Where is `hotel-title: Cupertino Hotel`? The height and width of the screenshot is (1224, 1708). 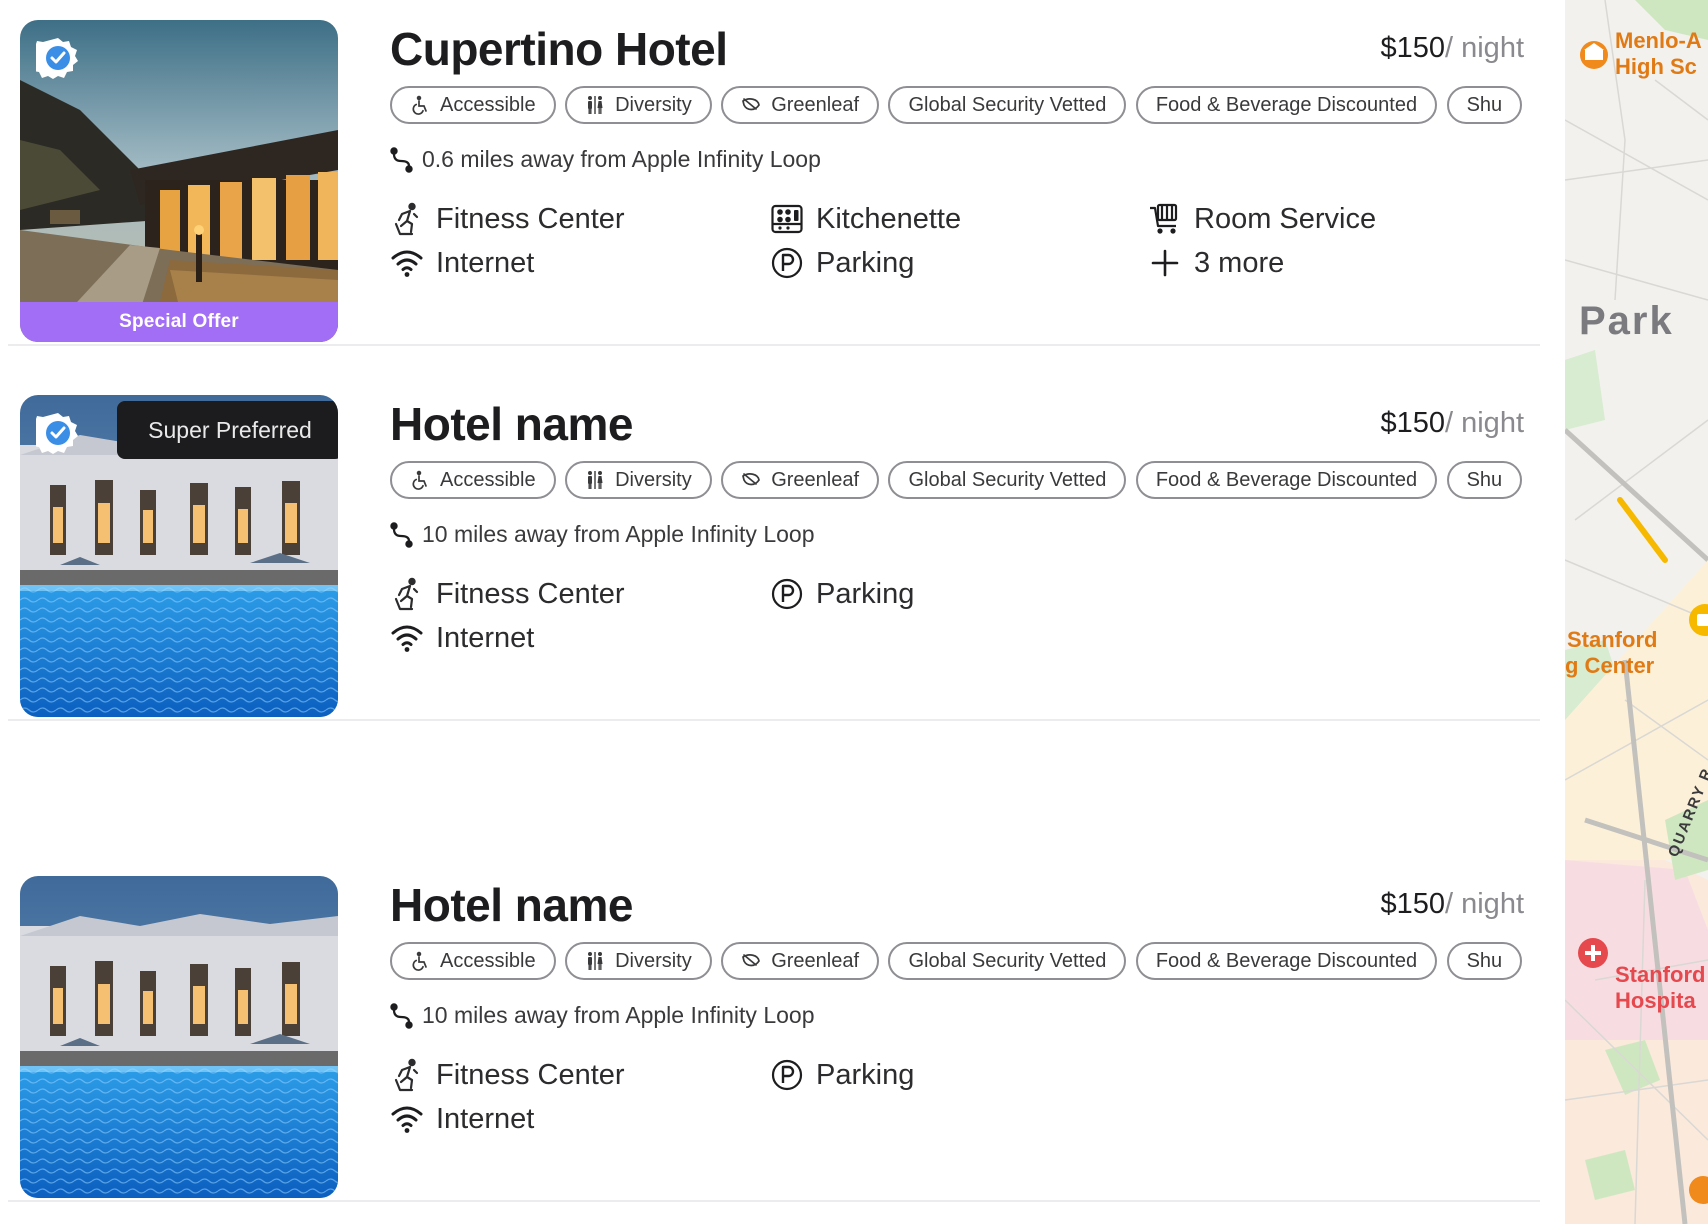 hotel-title: Cupertino Hotel is located at coordinates (559, 49).